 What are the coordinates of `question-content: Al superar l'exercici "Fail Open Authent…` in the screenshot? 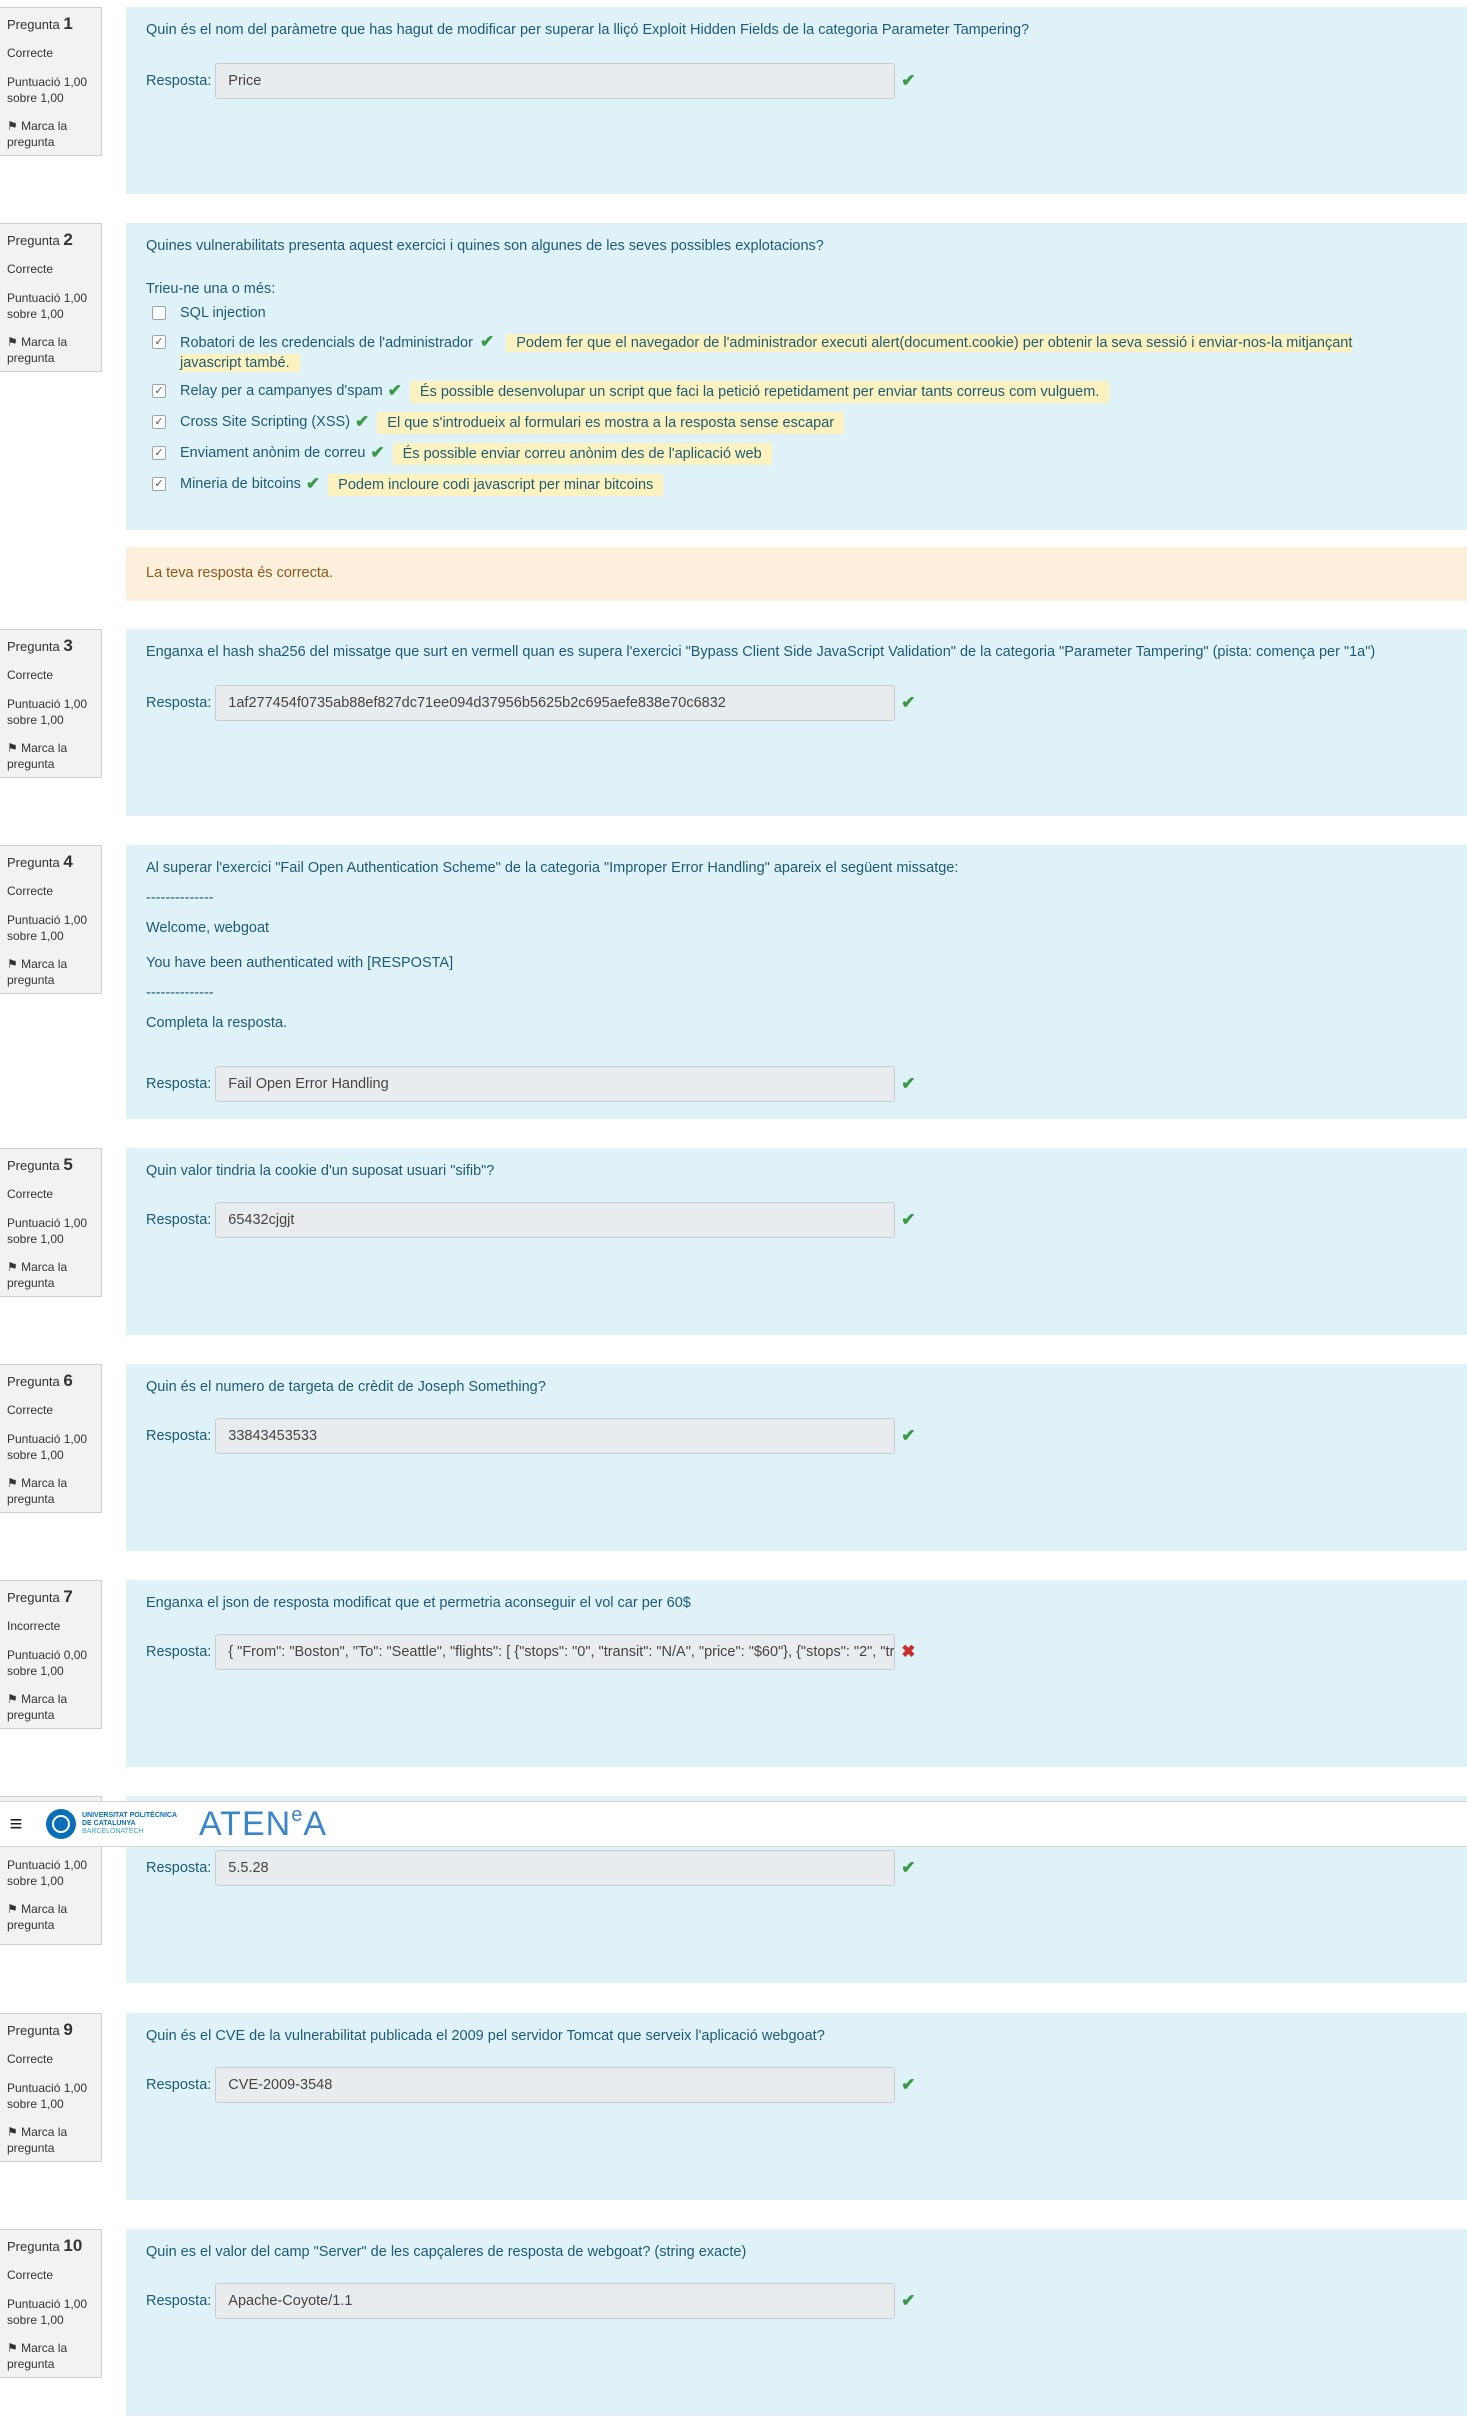 It's located at (796, 982).